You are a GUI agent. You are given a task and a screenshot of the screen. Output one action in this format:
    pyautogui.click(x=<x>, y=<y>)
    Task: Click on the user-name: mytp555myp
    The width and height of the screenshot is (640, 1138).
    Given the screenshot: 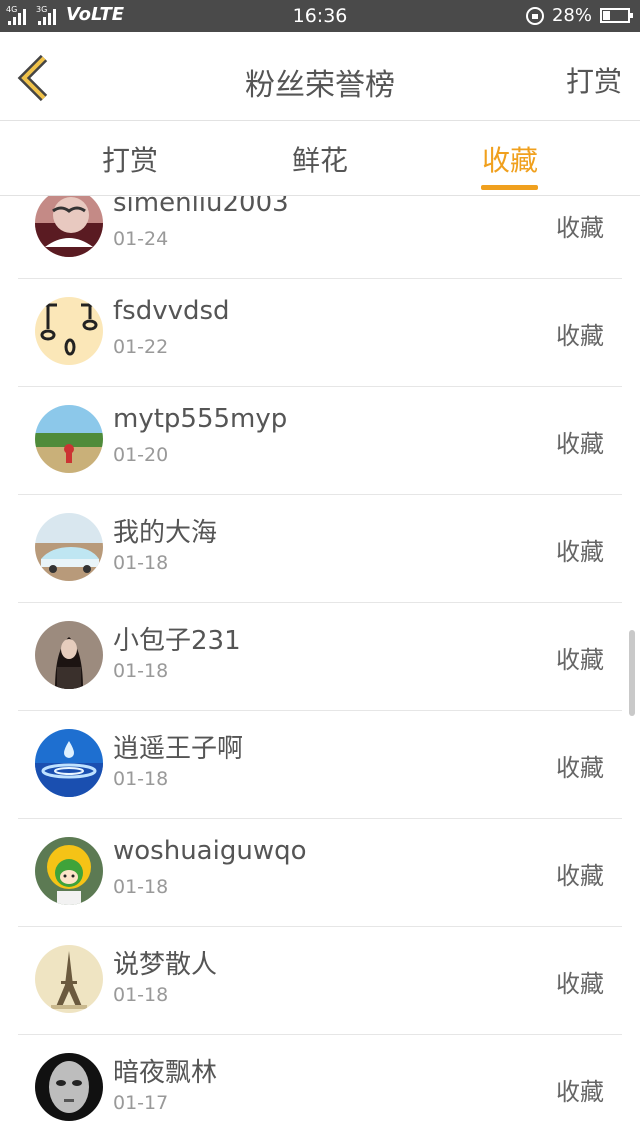 What is the action you would take?
    pyautogui.click(x=200, y=419)
    